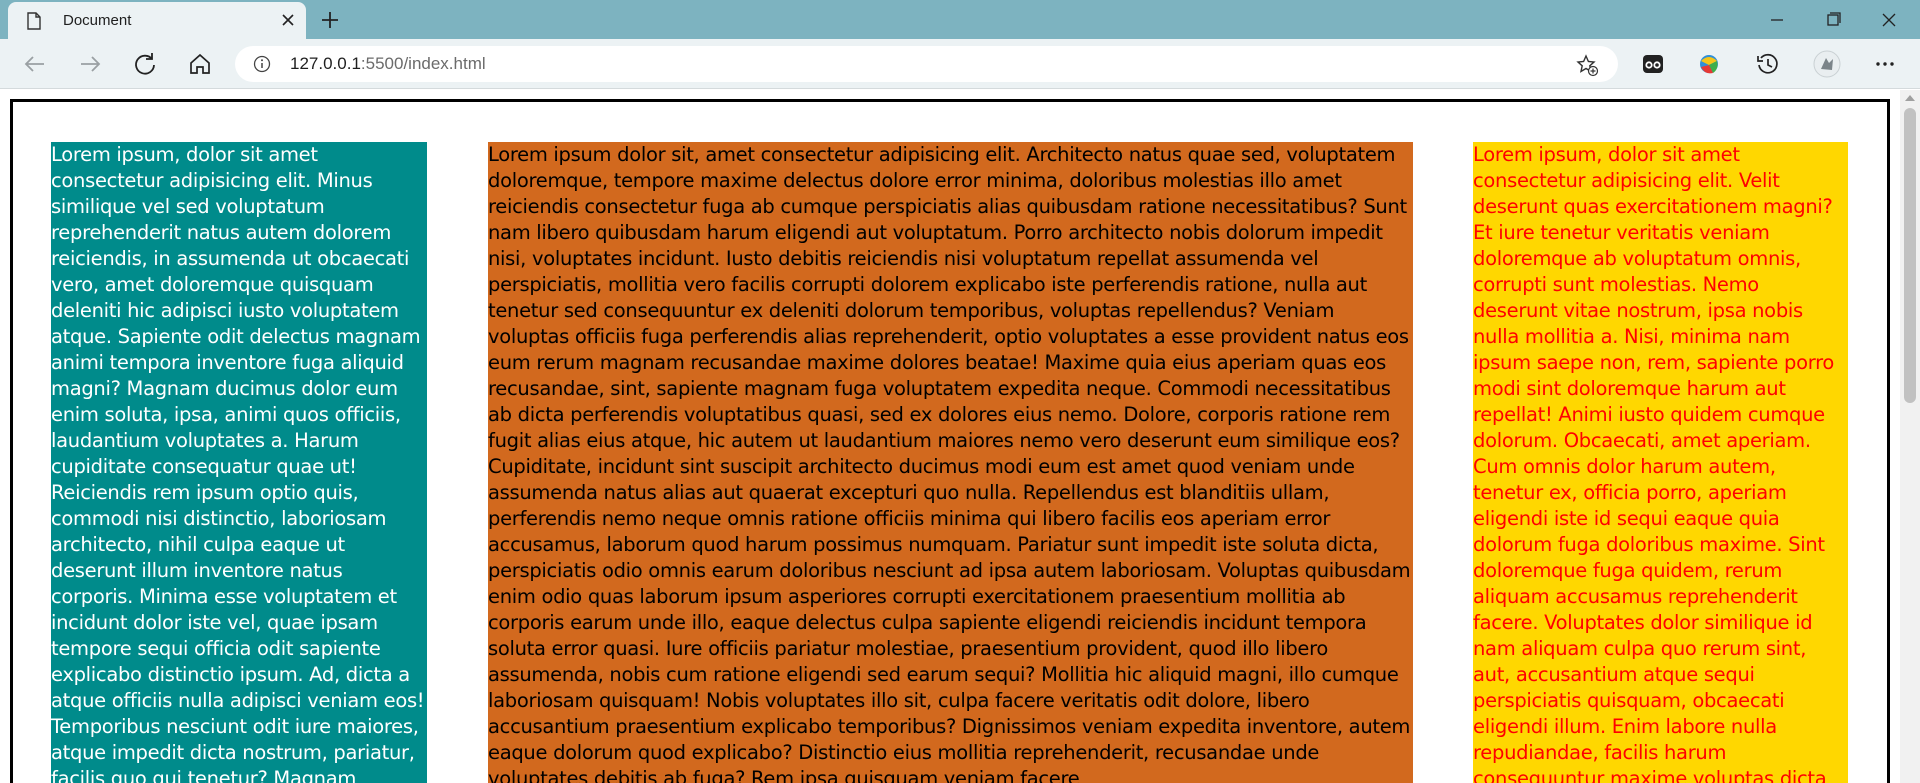 The width and height of the screenshot is (1920, 783). Describe the element at coordinates (288, 20) in the screenshot. I see `close-icon` at that location.